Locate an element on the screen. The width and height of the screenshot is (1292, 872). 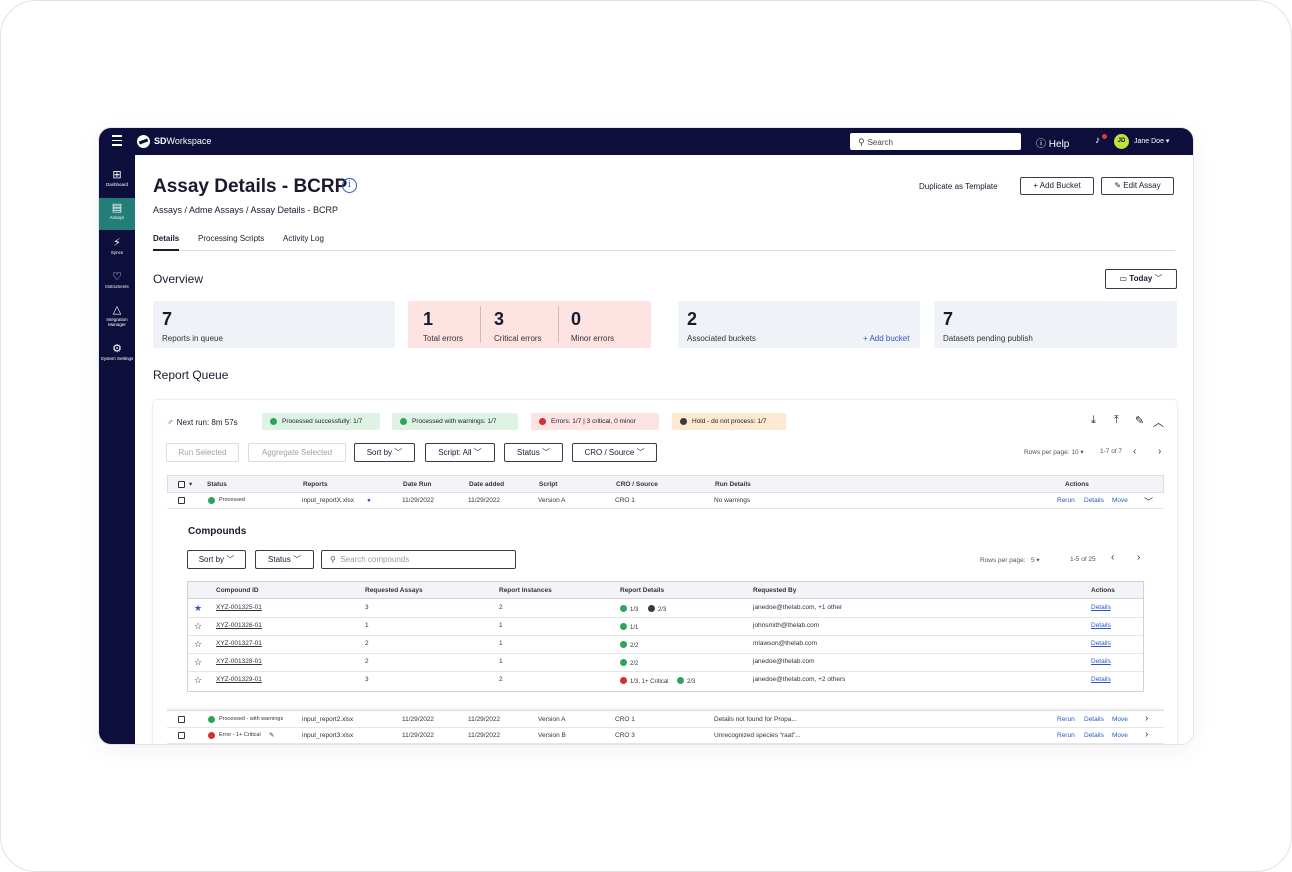
sidebar-item-dashboard: ⊞ Dashboard is located at coordinates (117, 181).